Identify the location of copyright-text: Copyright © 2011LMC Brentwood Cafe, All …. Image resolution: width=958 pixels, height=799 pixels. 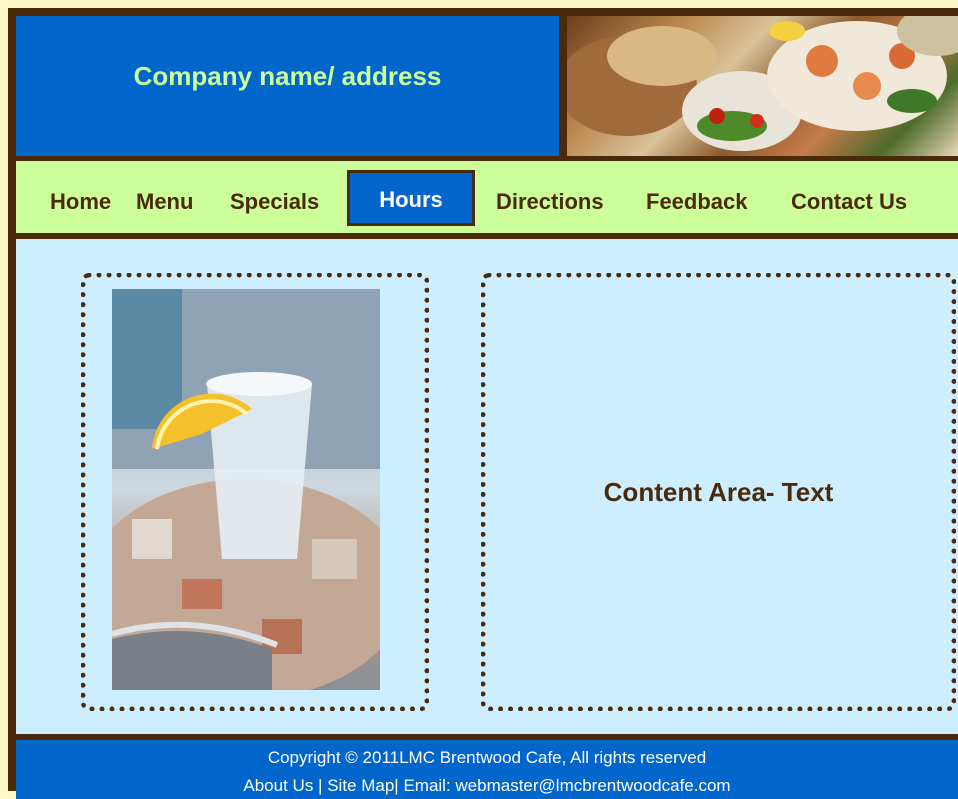
(487, 757).